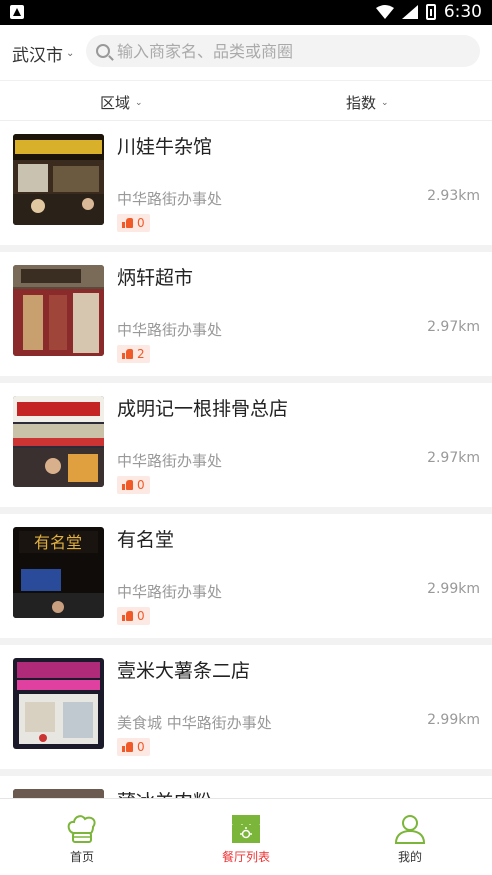 The width and height of the screenshot is (492, 875). I want to click on status-bar: 6:30, so click(246, 12).